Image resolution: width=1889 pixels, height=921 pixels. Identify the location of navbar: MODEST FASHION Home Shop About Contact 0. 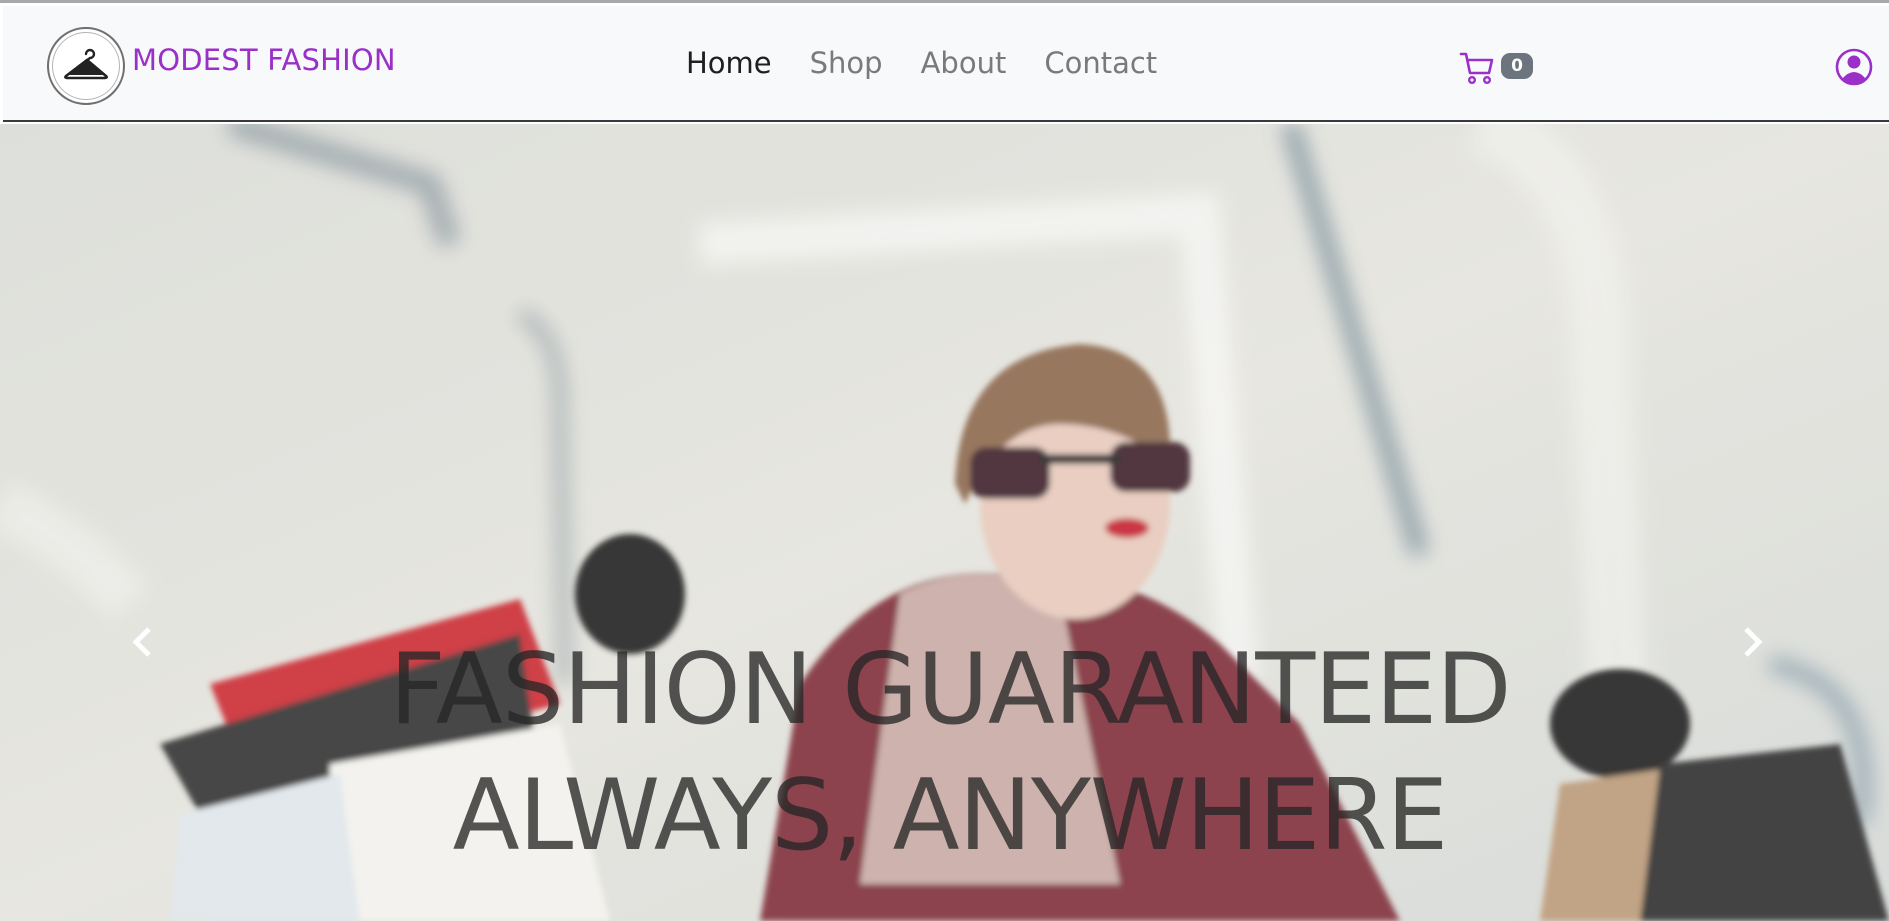
(946, 64).